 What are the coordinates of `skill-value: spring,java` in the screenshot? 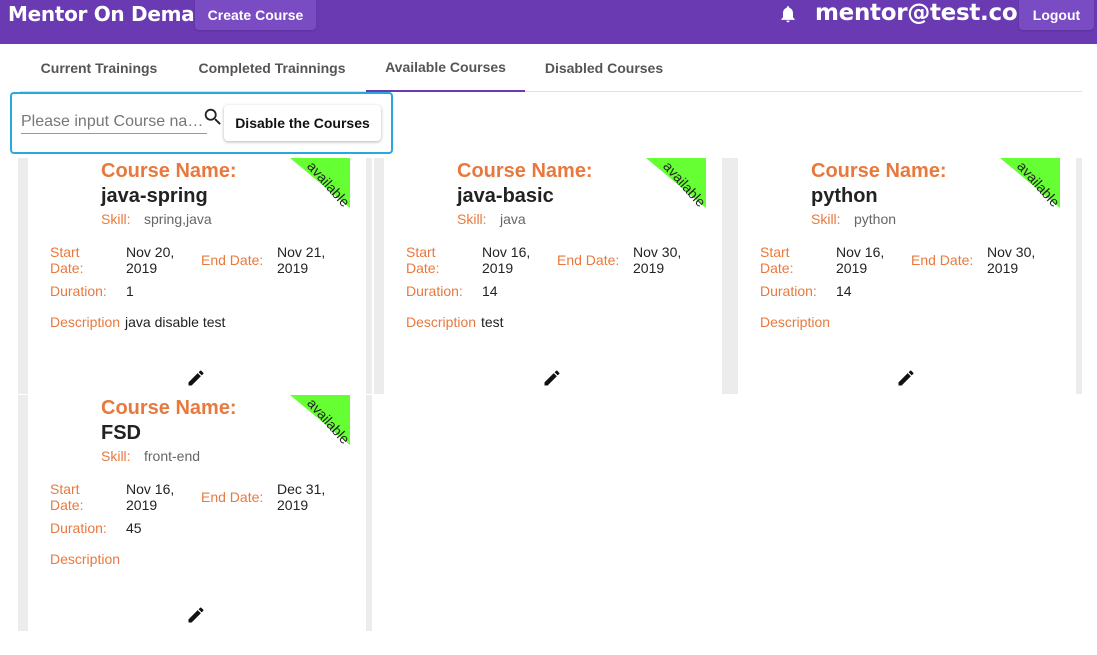 It's located at (178, 219).